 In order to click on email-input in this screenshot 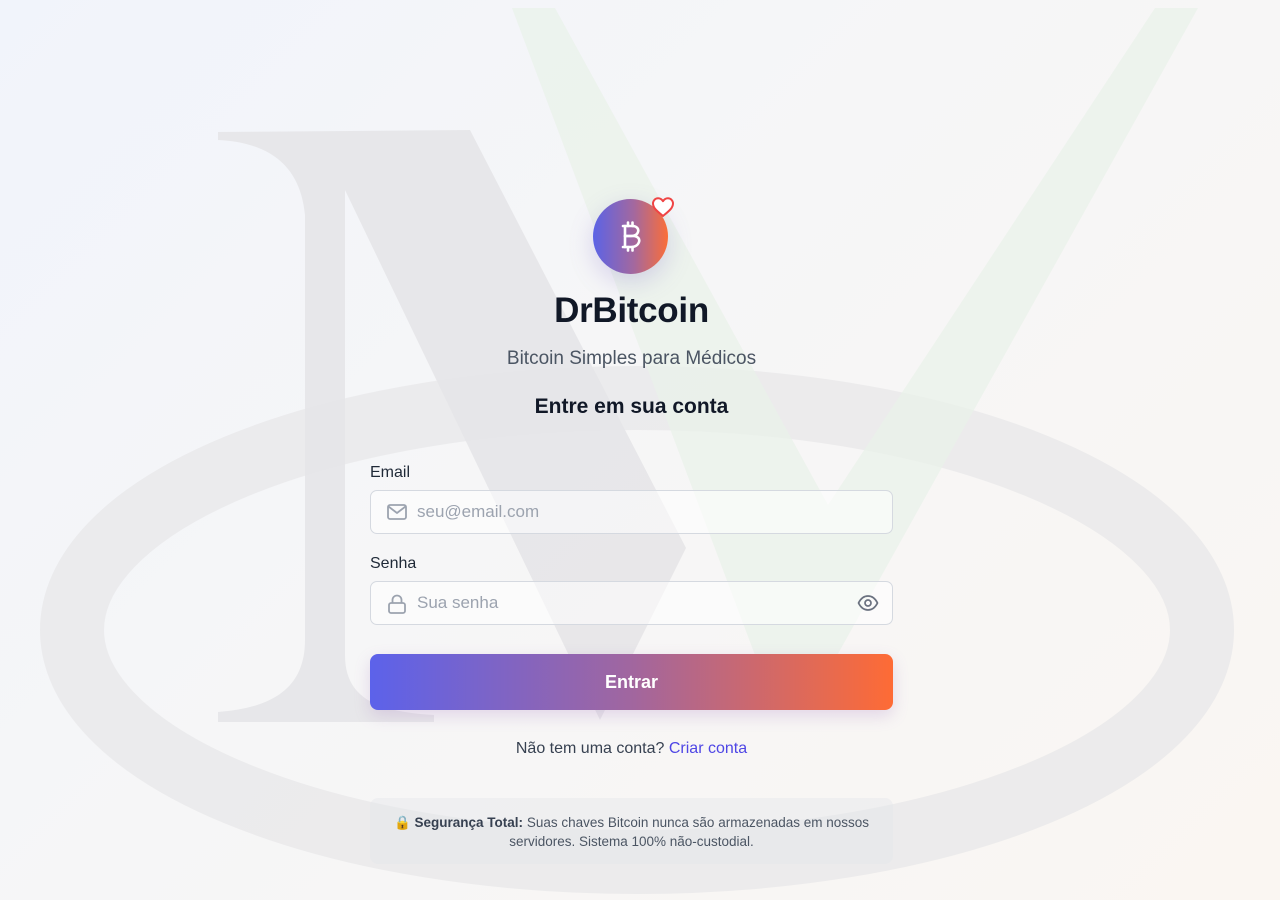, I will do `click(627, 512)`.